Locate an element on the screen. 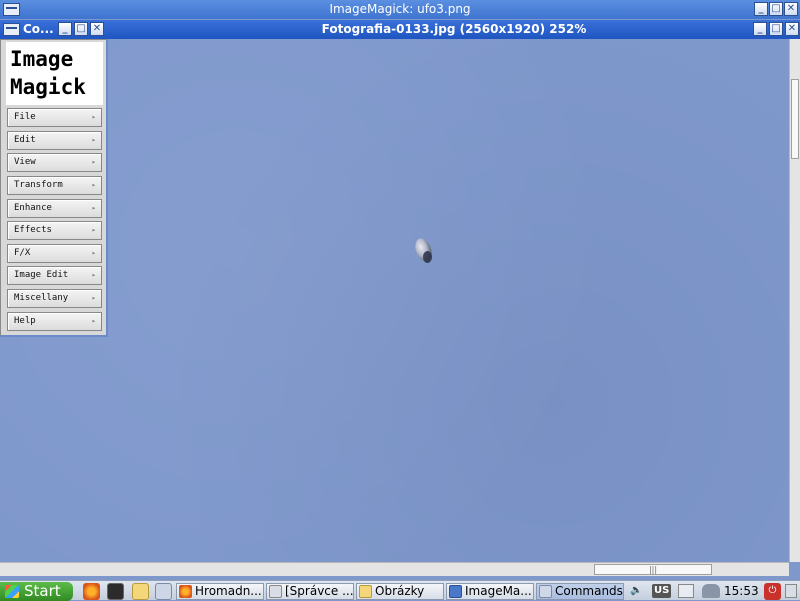 Image resolution: width=800 pixels, height=601 pixels. viewer-restore-button: □ is located at coordinates (776, 29).